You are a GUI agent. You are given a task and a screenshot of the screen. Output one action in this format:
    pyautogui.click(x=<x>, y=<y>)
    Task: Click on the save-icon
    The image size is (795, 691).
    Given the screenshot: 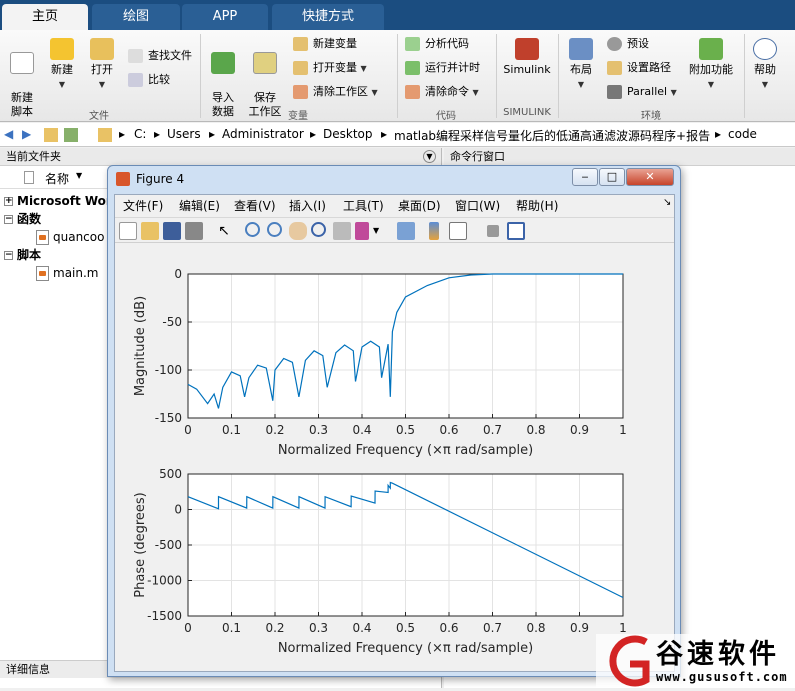 What is the action you would take?
    pyautogui.click(x=172, y=231)
    